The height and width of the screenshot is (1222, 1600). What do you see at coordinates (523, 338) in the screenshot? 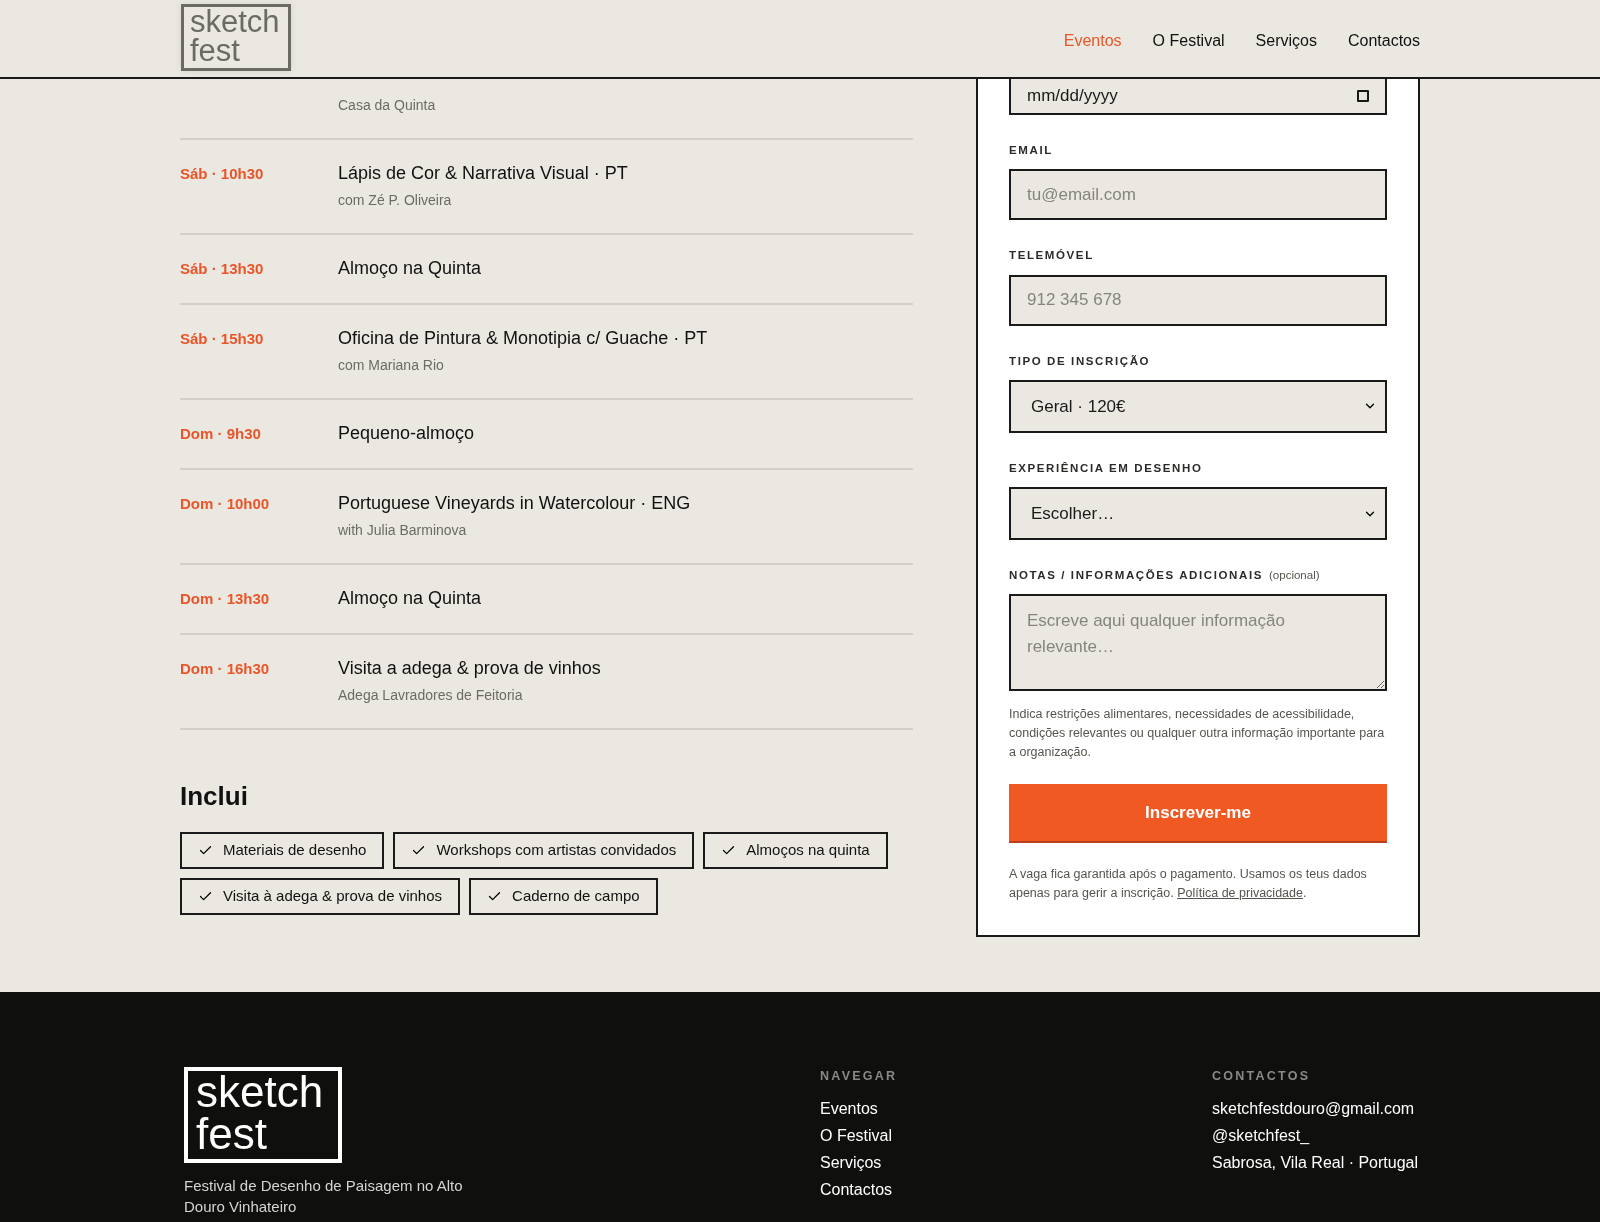
I see `session-title: Oficina de Pintura & Monotipia c/ Guache · PT` at bounding box center [523, 338].